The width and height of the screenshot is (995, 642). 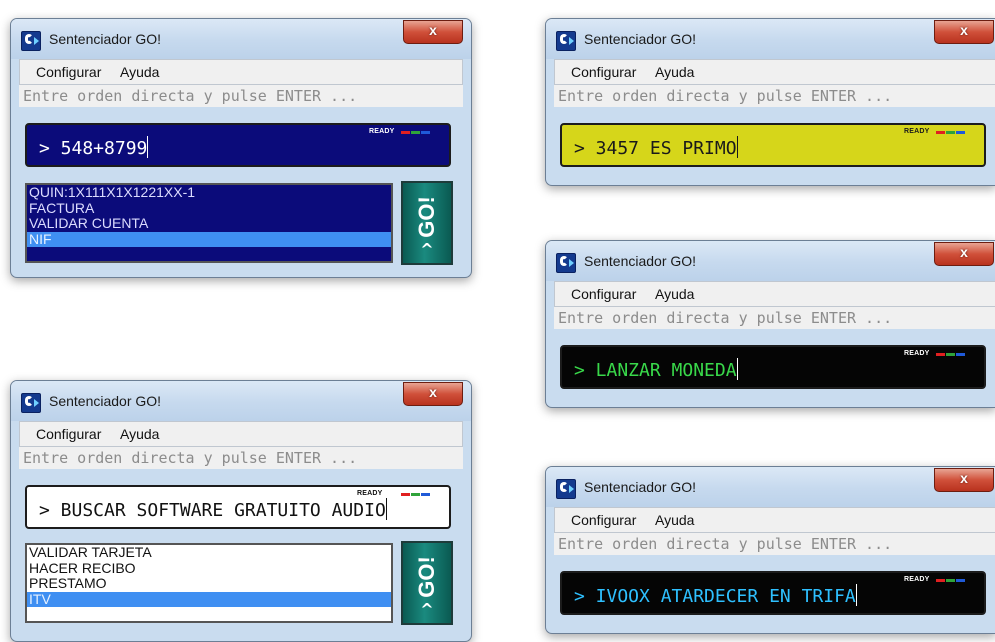 I want to click on command-text: > BUSCAR SOFTWARE GRATUITO AUDIO, so click(x=213, y=509).